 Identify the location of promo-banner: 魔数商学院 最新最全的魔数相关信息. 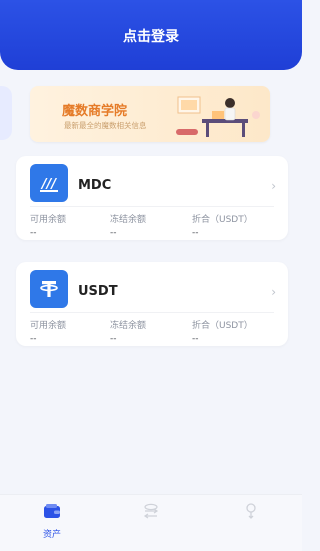
(150, 114).